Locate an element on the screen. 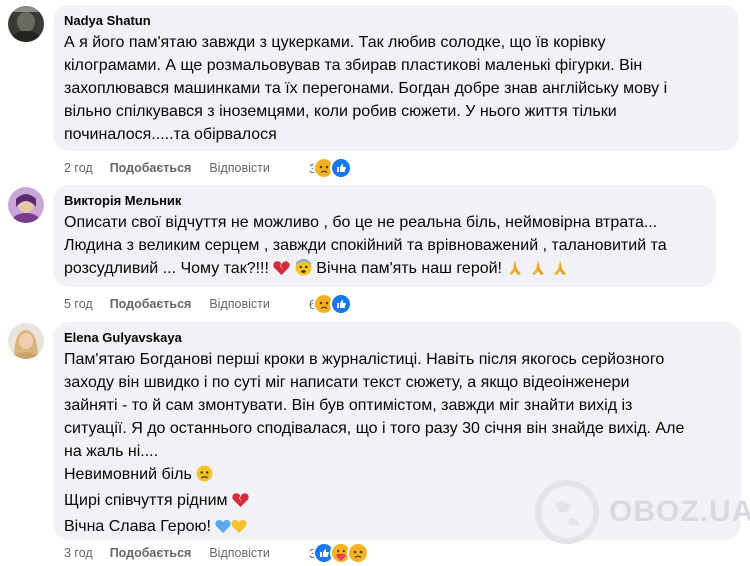 This screenshot has height=566, width=750. comment-line-text: Вічна пам'ять наш герой! is located at coordinates (409, 268).